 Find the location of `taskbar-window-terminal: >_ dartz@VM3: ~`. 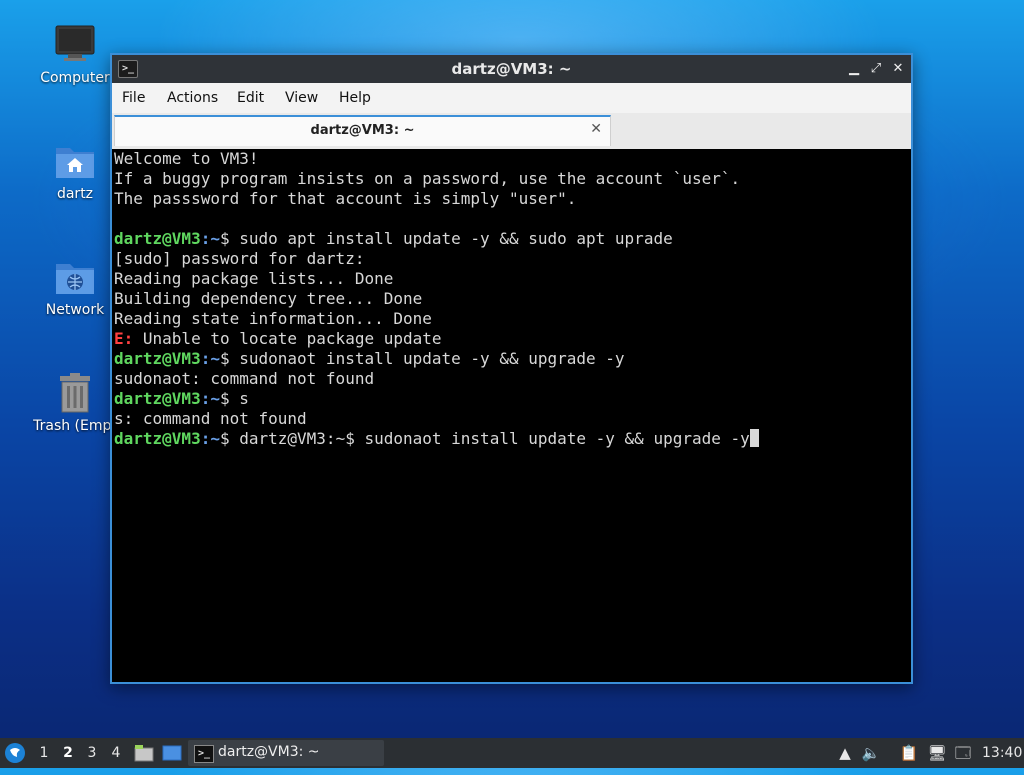

taskbar-window-terminal: >_ dartz@VM3: ~ is located at coordinates (286, 753).